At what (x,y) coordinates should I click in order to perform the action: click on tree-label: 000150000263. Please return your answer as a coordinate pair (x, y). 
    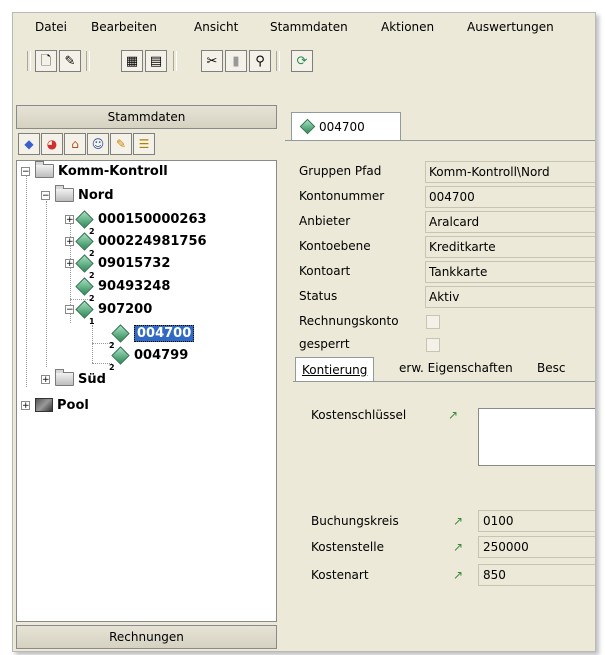
    Looking at the image, I should click on (152, 219).